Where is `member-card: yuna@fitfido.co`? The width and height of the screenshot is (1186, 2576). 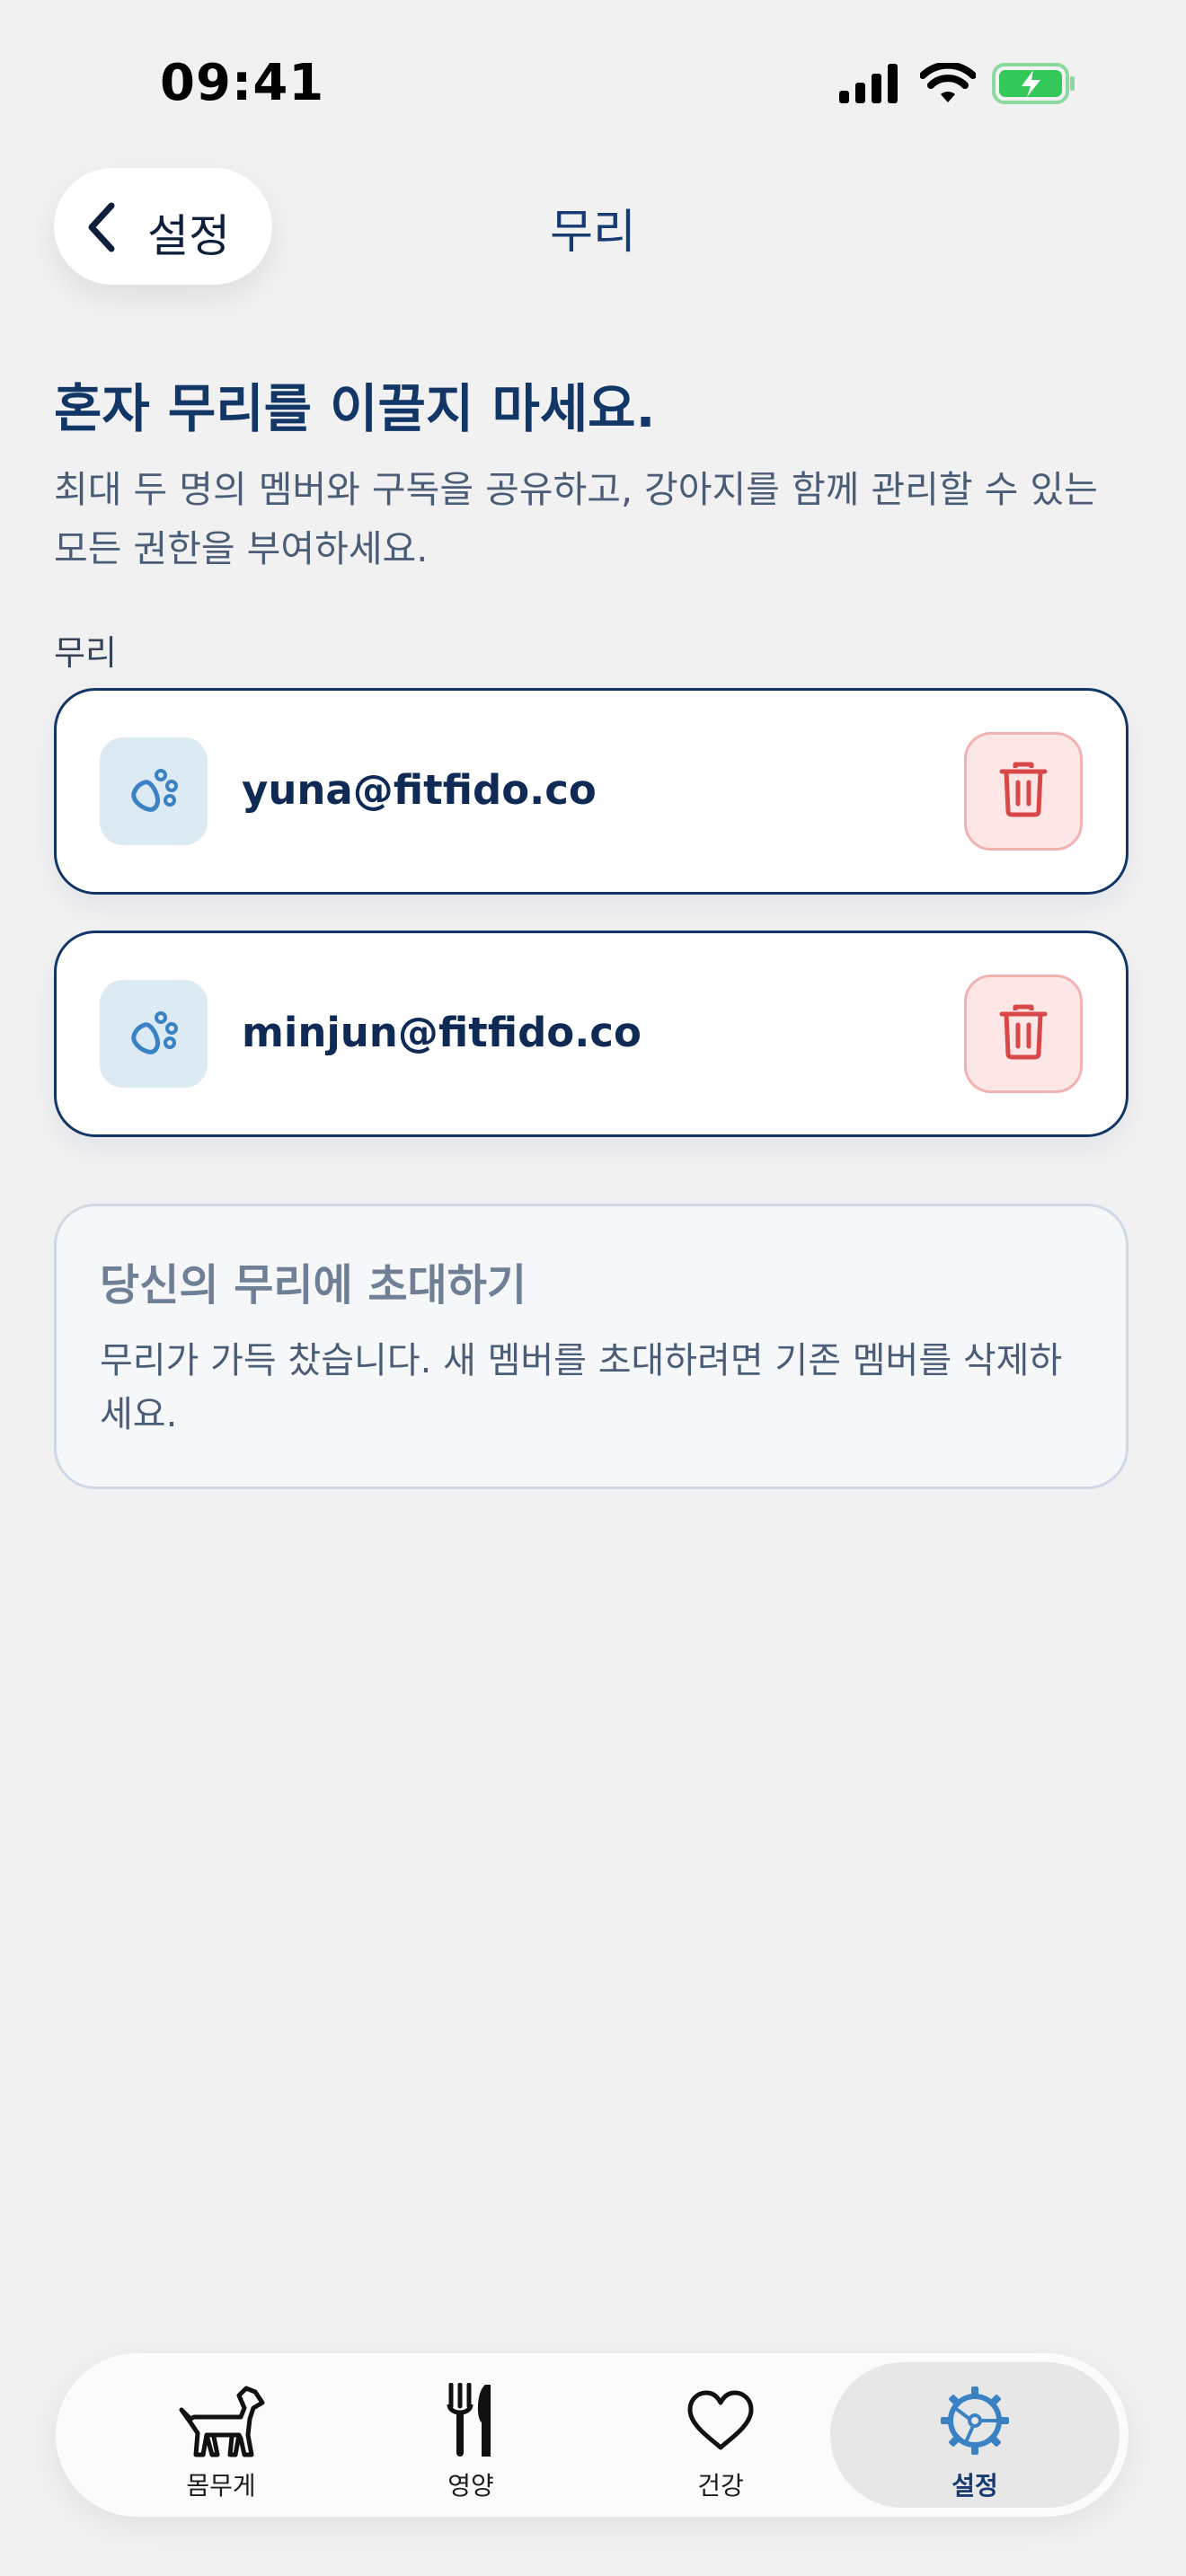 member-card: yuna@fitfido.co is located at coordinates (591, 791).